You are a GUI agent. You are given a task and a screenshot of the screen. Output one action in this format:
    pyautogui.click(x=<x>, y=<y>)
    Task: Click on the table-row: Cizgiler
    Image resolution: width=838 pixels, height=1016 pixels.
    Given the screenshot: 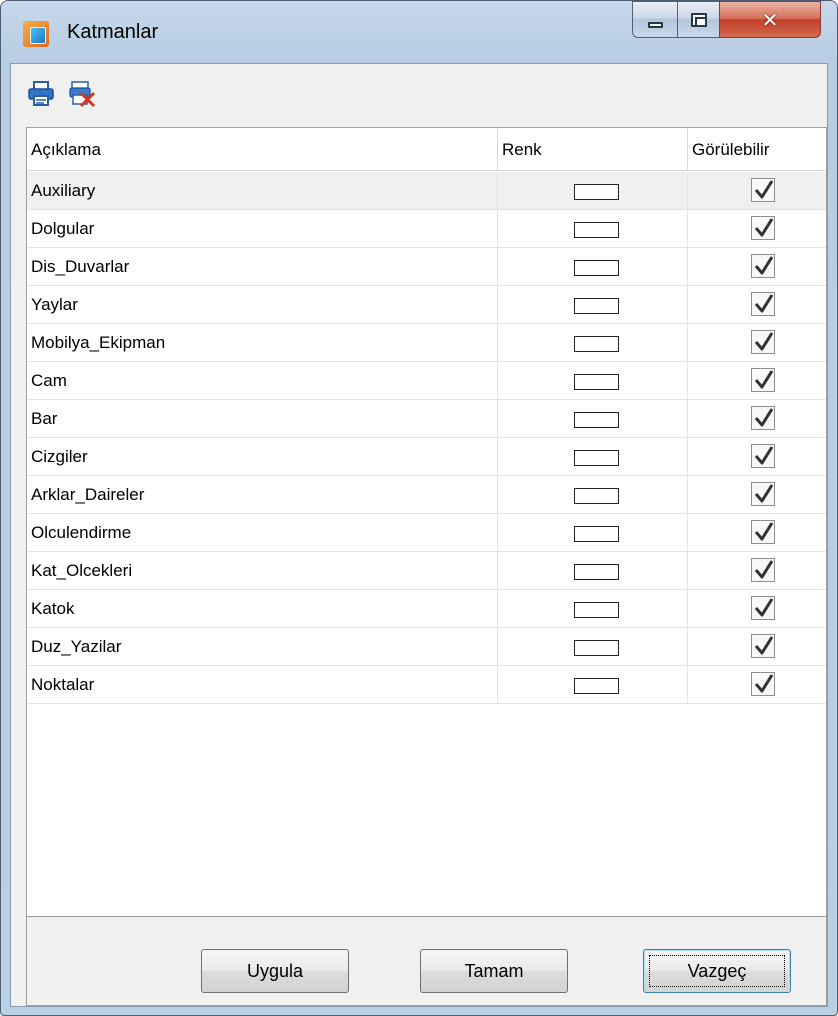 What is the action you would take?
    pyautogui.click(x=426, y=457)
    